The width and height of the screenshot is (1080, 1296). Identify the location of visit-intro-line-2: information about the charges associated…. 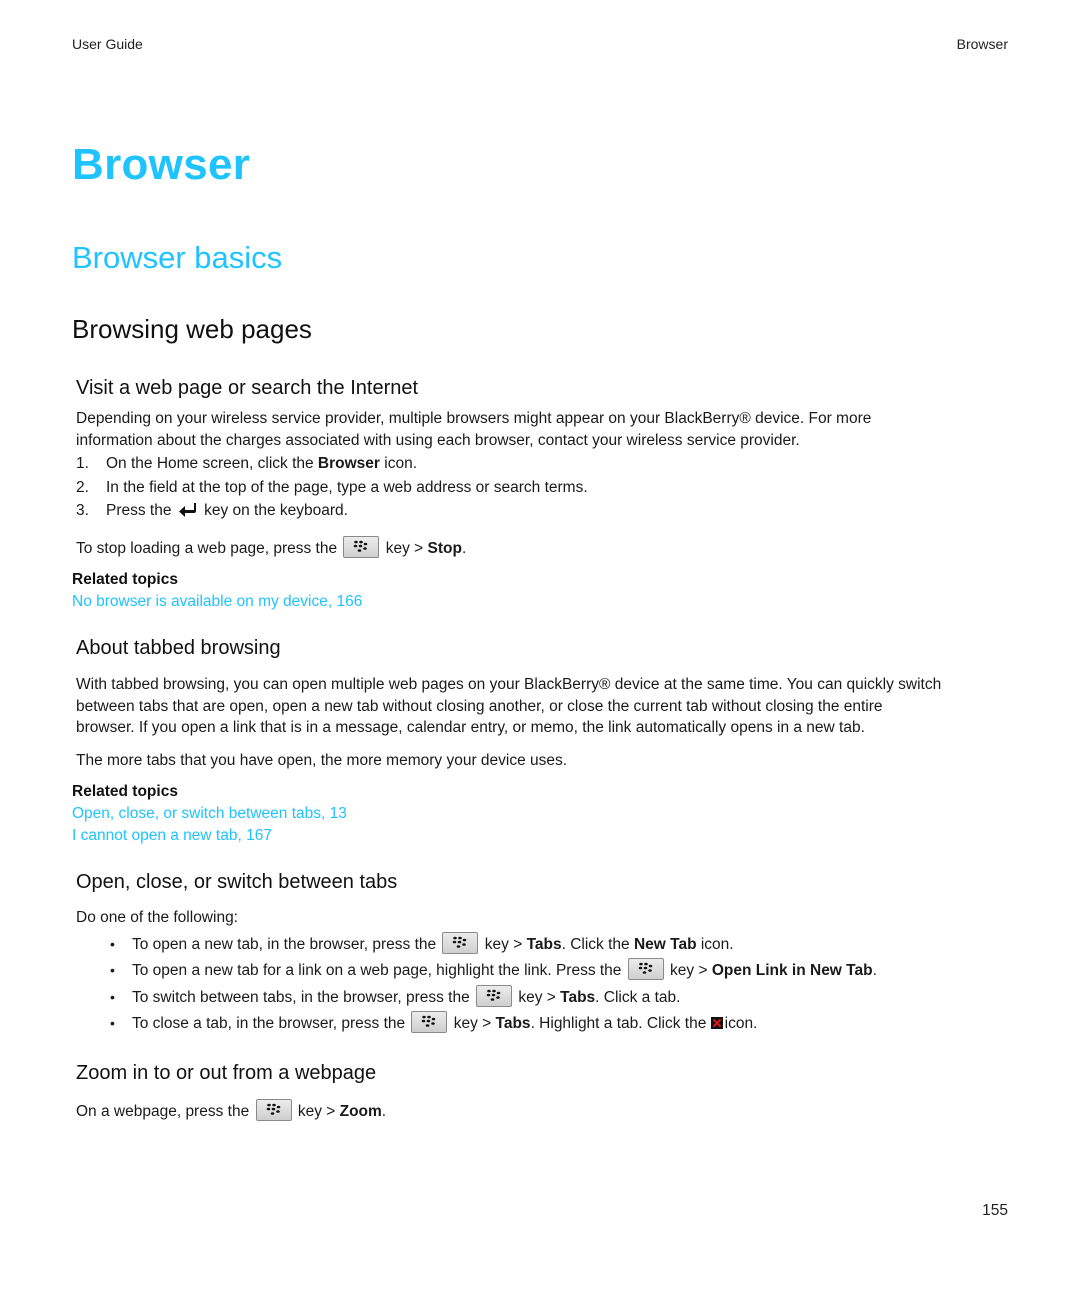
(438, 440).